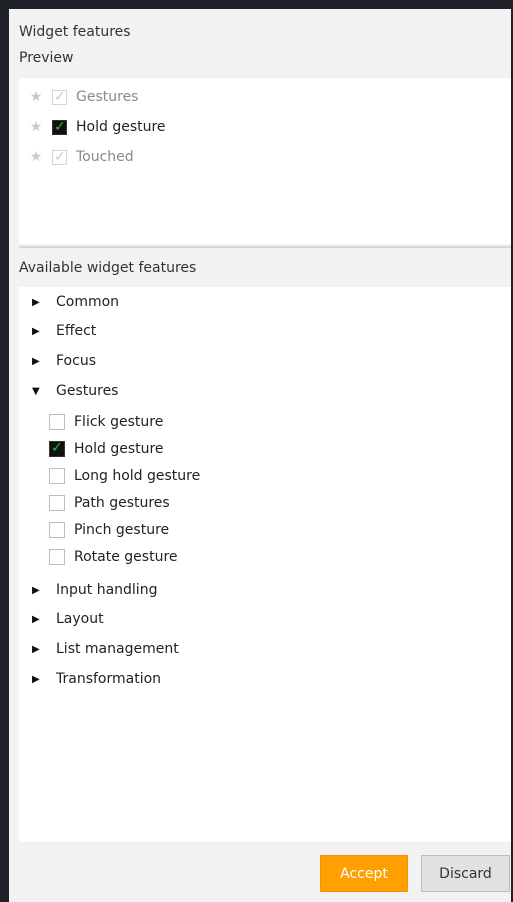  What do you see at coordinates (108, 268) in the screenshot?
I see `available-label: Available widget features` at bounding box center [108, 268].